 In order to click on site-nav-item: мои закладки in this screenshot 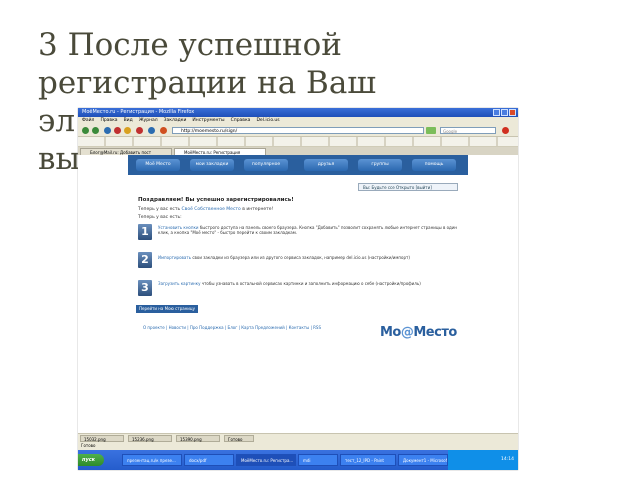, I will do `click(212, 165)`.